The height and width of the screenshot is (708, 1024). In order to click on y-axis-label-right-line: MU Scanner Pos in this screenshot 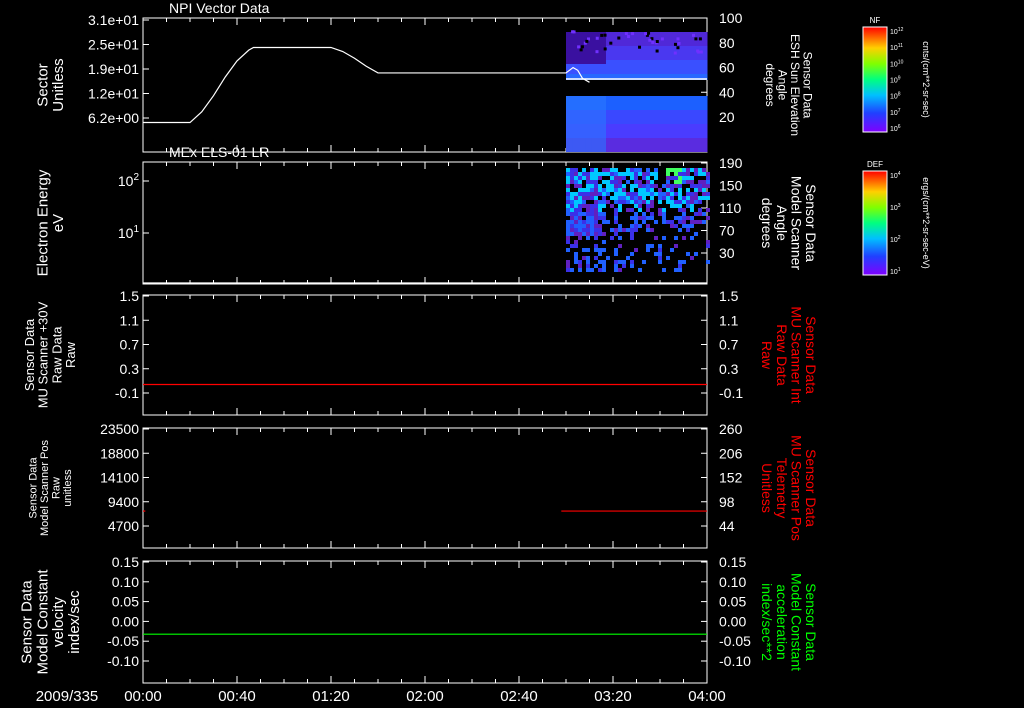, I will do `click(796, 488)`.